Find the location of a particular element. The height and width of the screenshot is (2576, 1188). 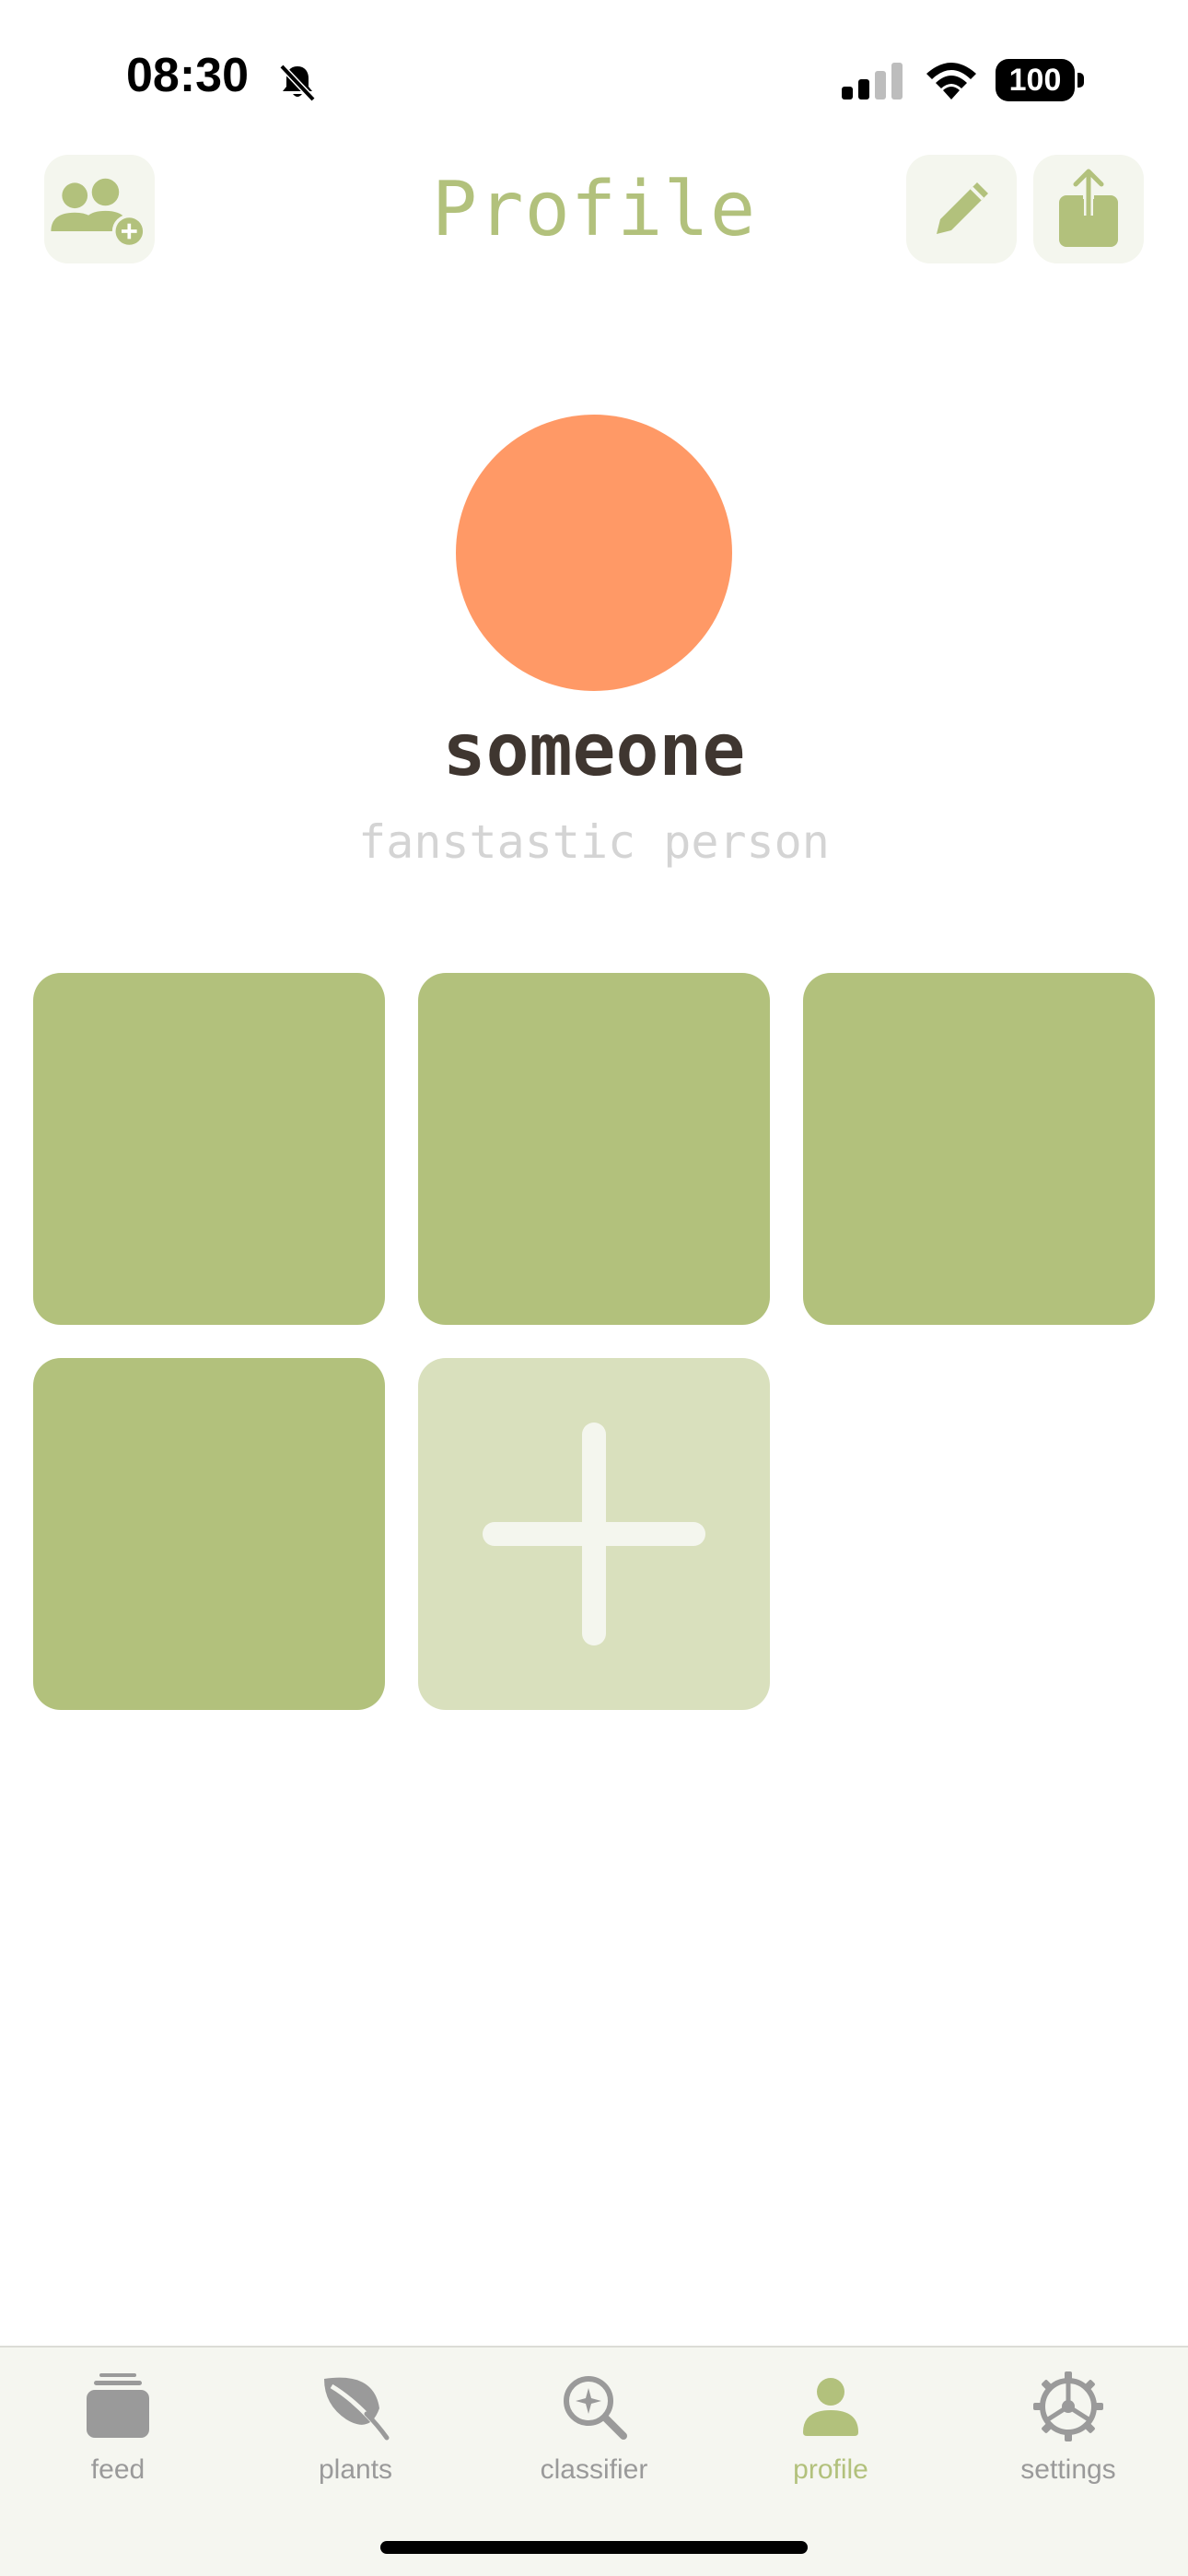

tab-profile: profile is located at coordinates (831, 2434).